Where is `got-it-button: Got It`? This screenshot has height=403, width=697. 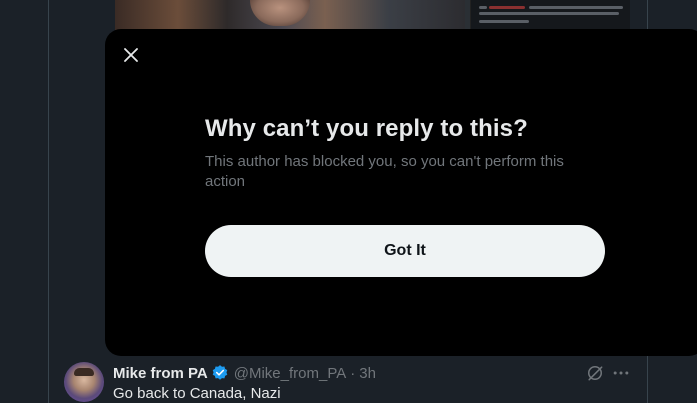
got-it-button: Got It is located at coordinates (405, 251).